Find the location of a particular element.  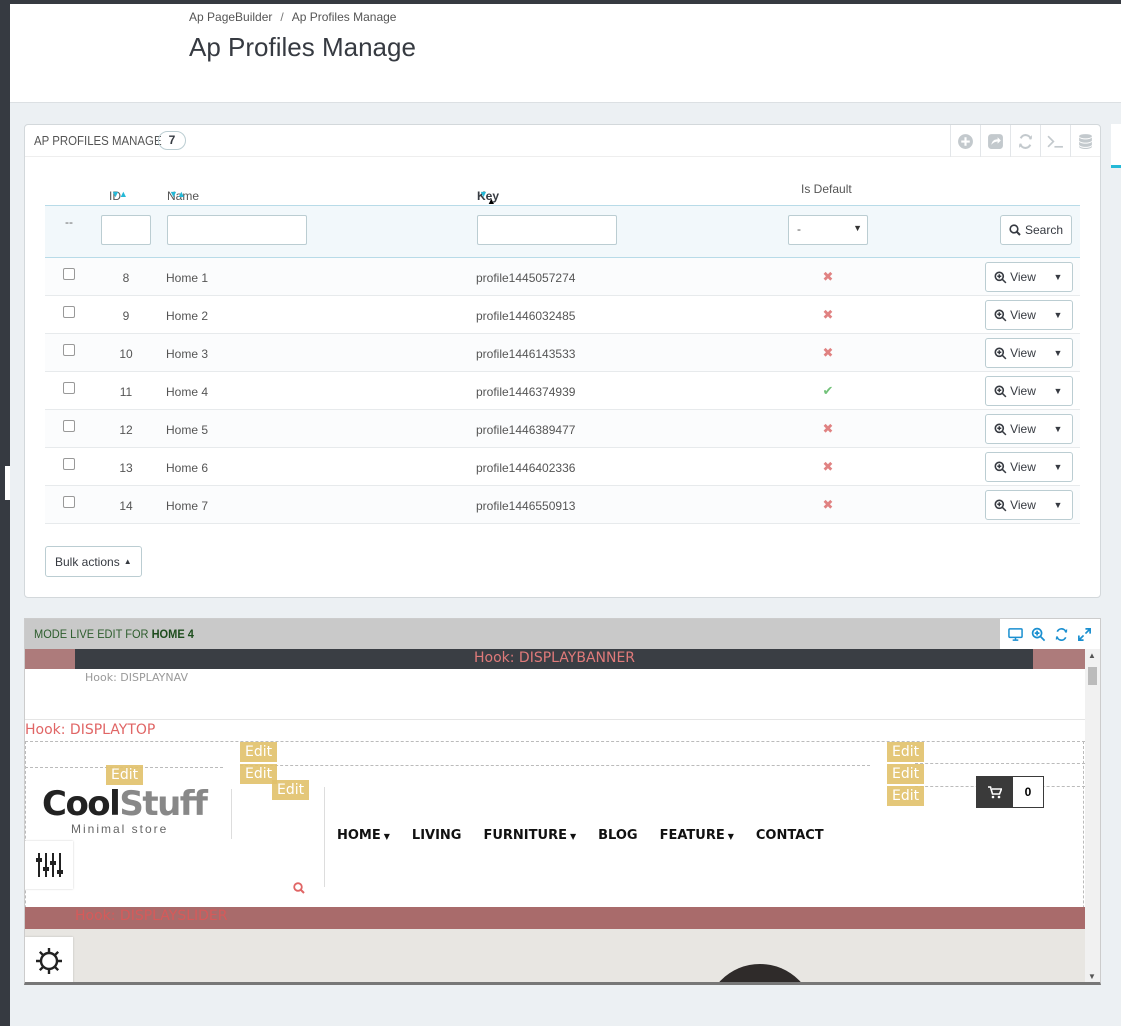

store-logo: CoolStuff Minimal store is located at coordinates (125, 810).